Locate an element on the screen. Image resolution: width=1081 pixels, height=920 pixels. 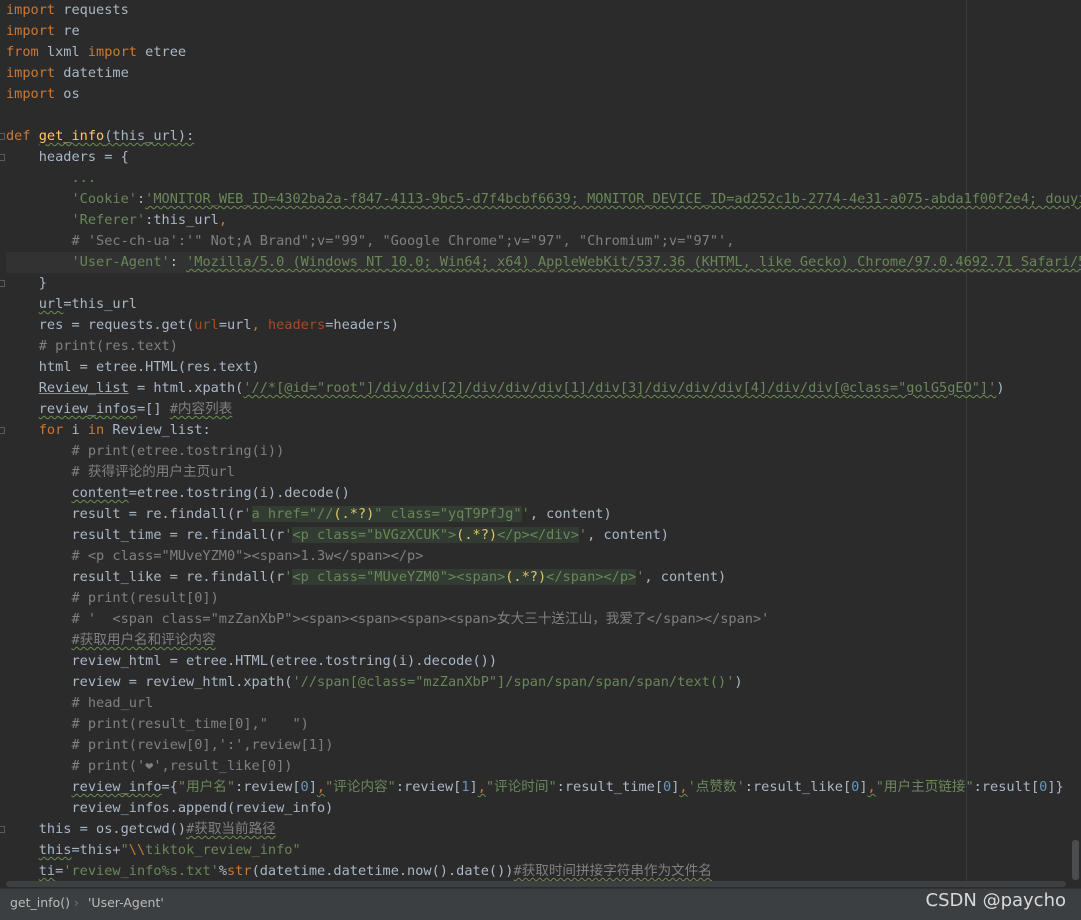
code-line: for i in Review_list: is located at coordinates (540, 430).